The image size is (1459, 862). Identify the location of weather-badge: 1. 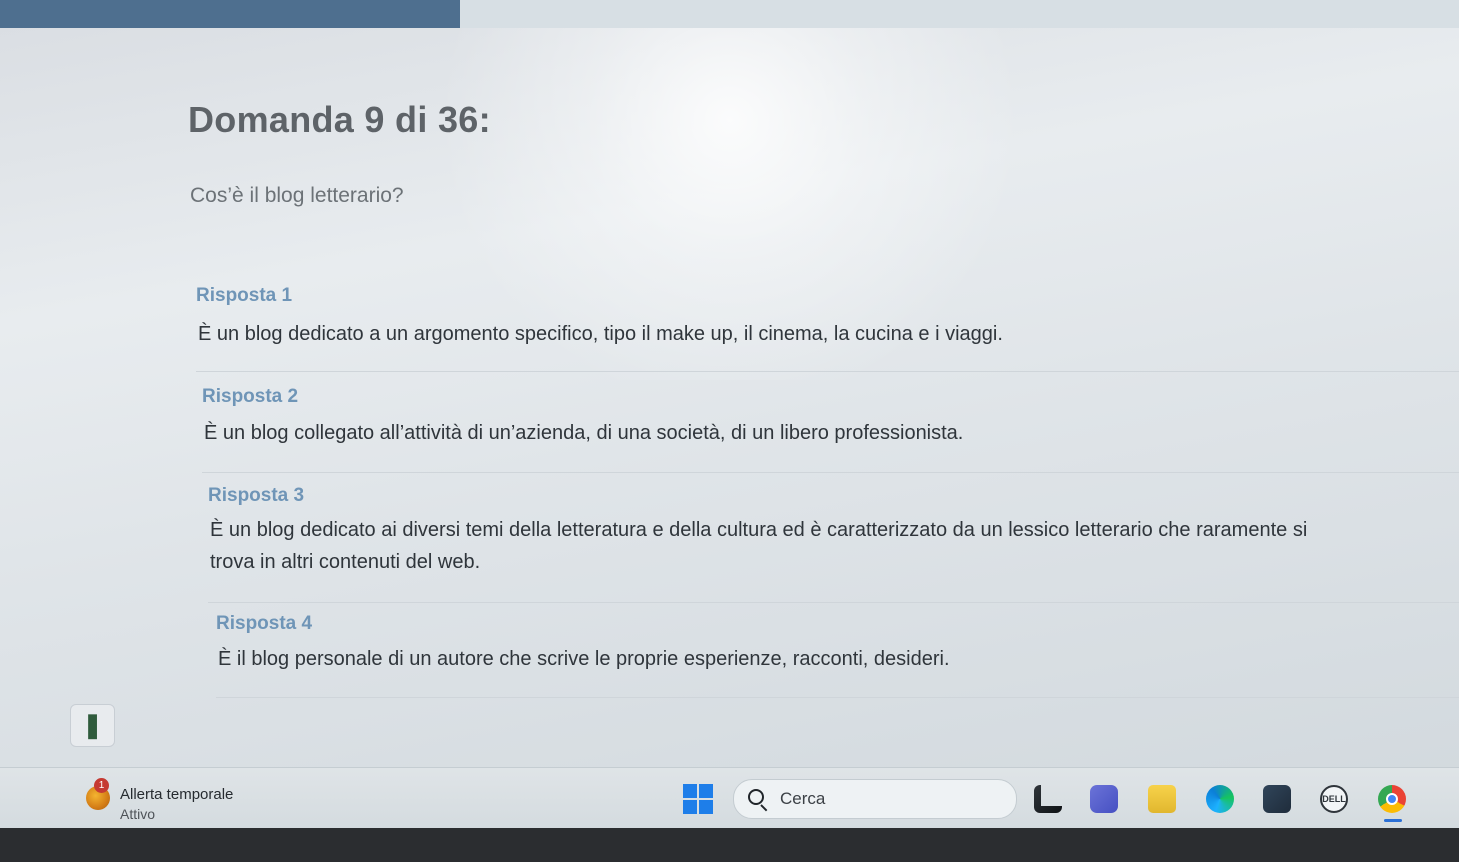
(101, 785).